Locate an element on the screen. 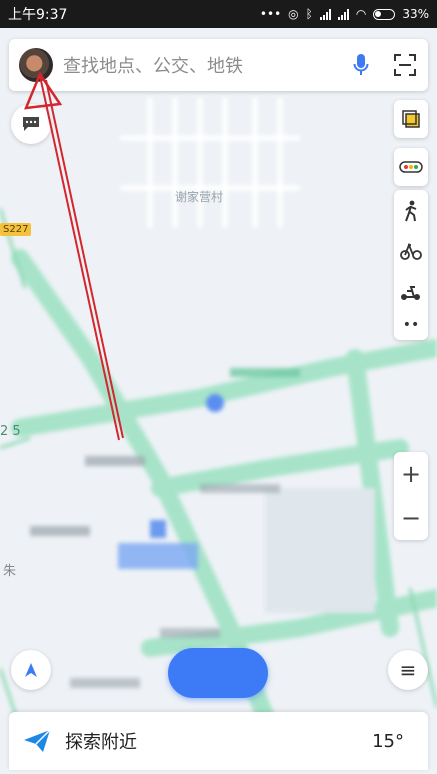  explore-panel: 探索附近 15° is located at coordinates (218, 741).